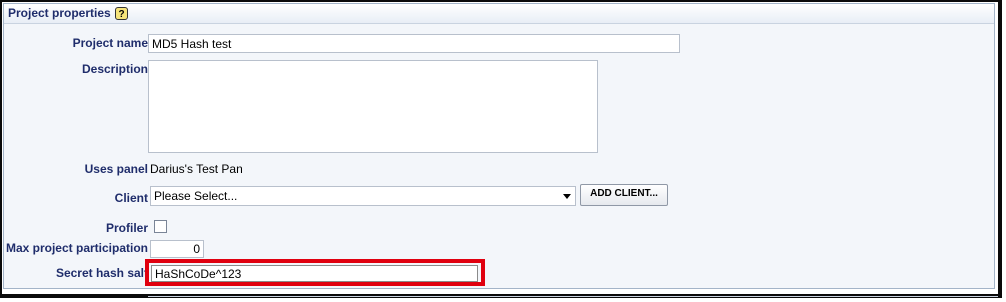  What do you see at coordinates (314, 273) in the screenshot?
I see `secret-hash-salt-input` at bounding box center [314, 273].